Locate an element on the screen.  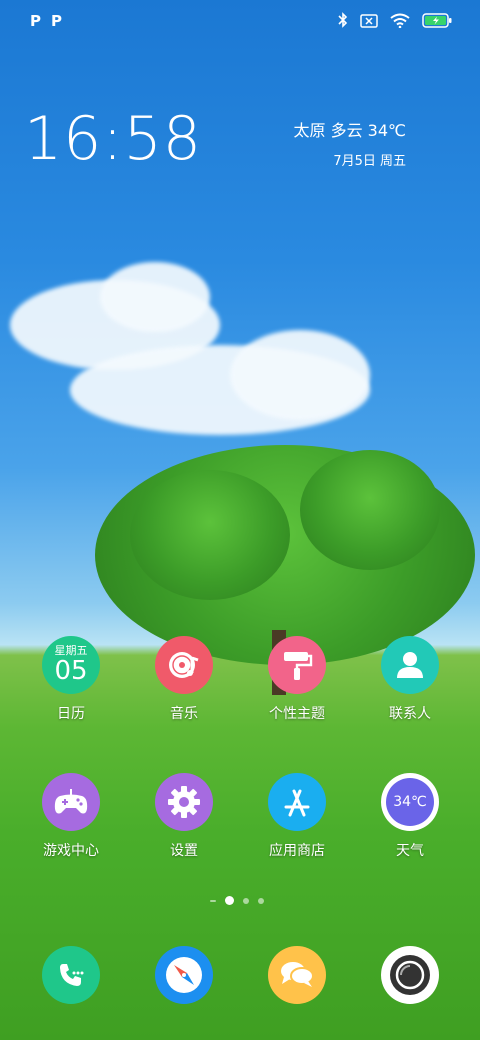
camera-icon is located at coordinates (410, 975).